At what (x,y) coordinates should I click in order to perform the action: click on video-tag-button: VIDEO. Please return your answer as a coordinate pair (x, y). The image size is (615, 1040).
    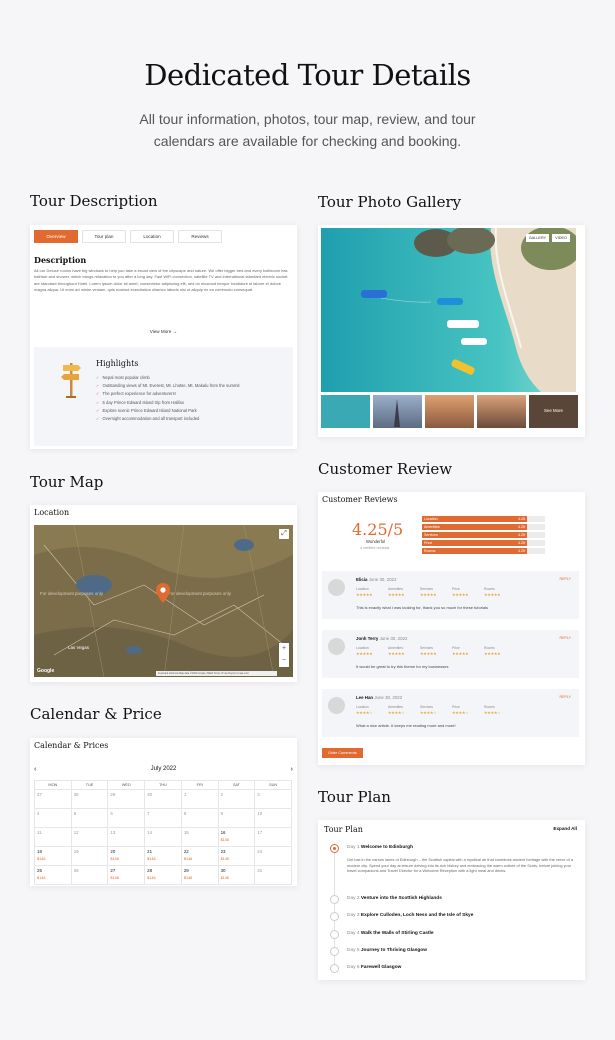
    Looking at the image, I should click on (561, 238).